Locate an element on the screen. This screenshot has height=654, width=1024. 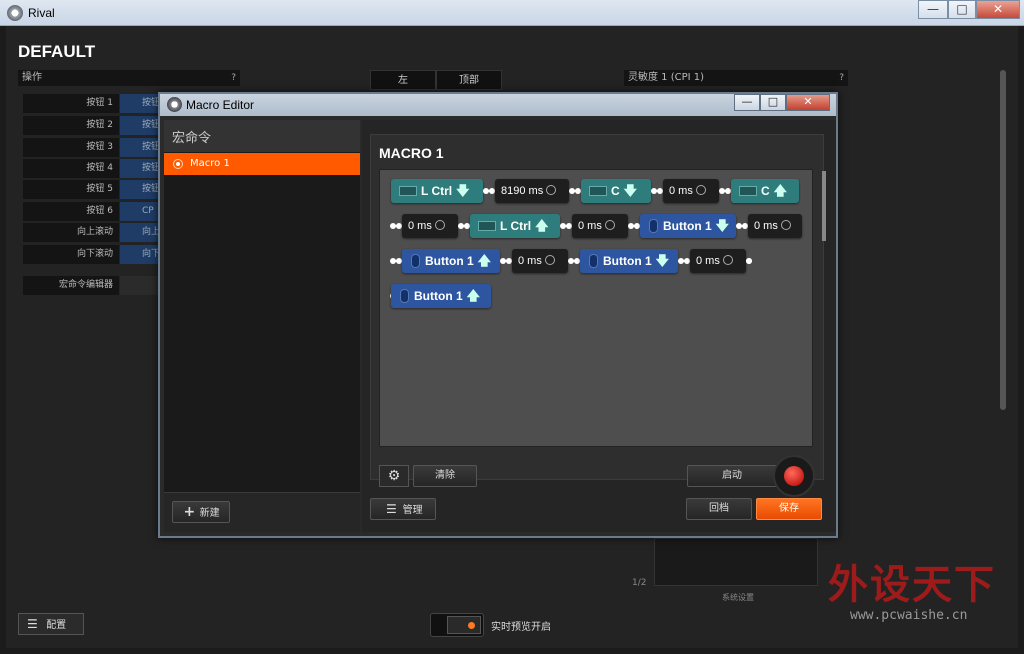
dialog-maximize-button: □ is located at coordinates (773, 102).